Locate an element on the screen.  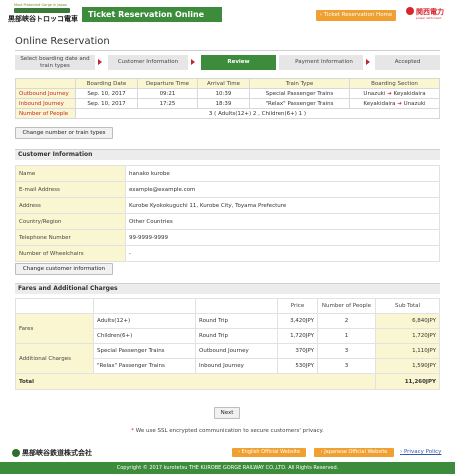
ticket-reservation-home-button: › Ticket Reservation Home is located at coordinates (356, 15).